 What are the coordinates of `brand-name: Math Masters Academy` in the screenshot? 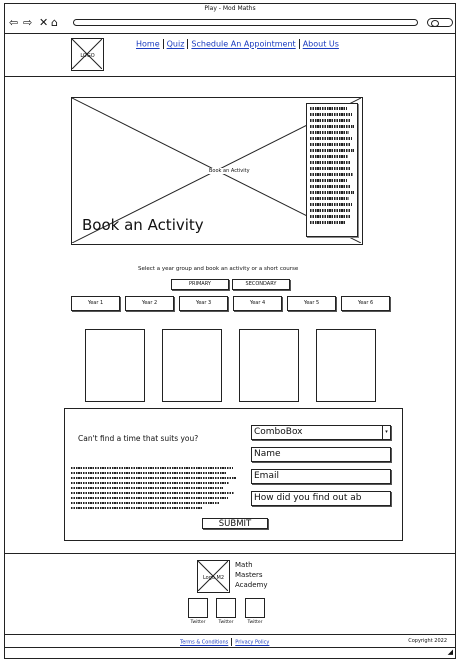 It's located at (251, 575).